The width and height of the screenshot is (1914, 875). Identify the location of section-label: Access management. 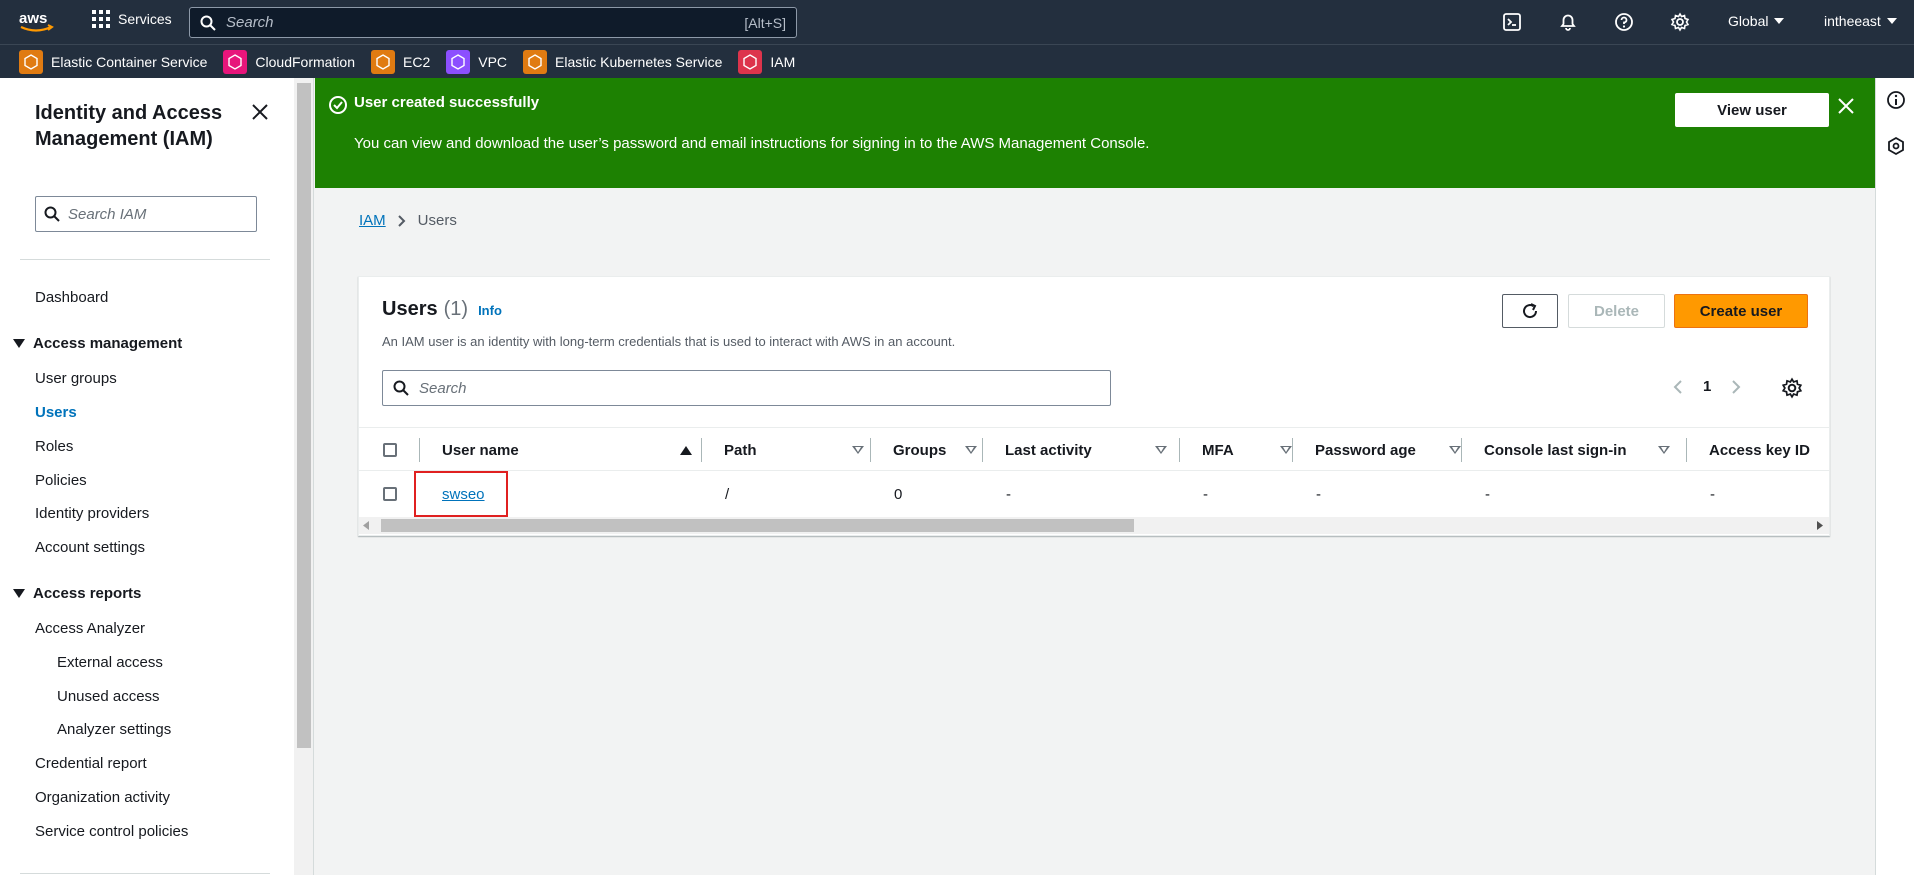
(108, 343).